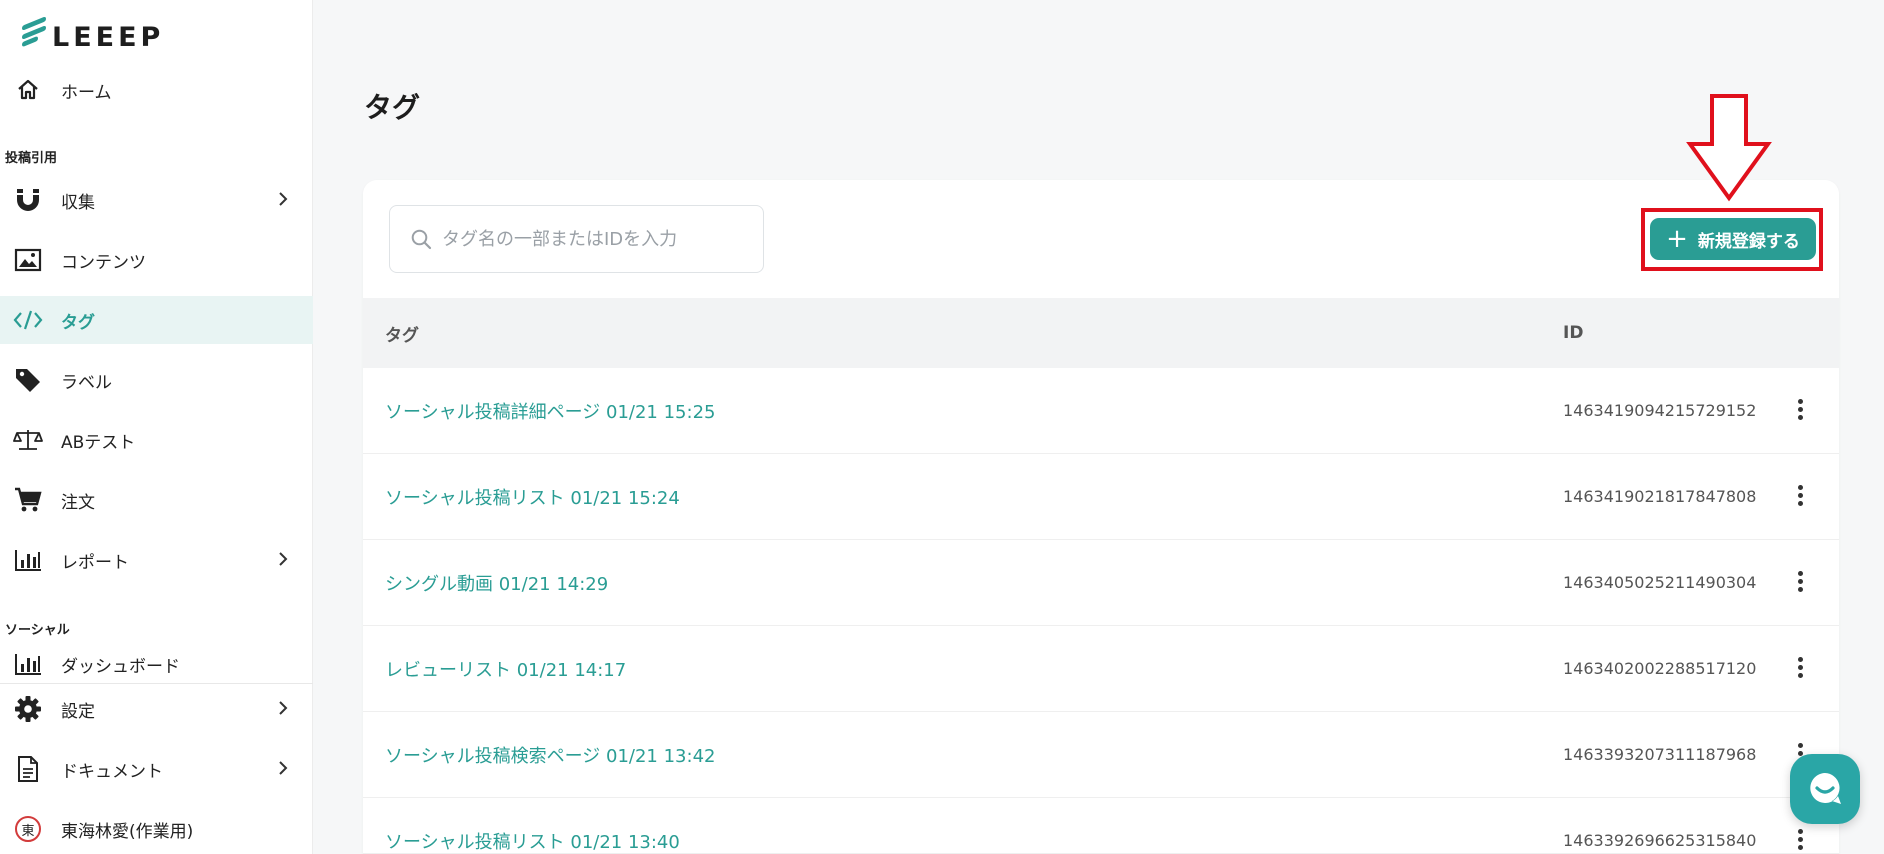 This screenshot has height=854, width=1884. Describe the element at coordinates (78, 202) in the screenshot. I see `sidebar-item-label: 収集` at that location.